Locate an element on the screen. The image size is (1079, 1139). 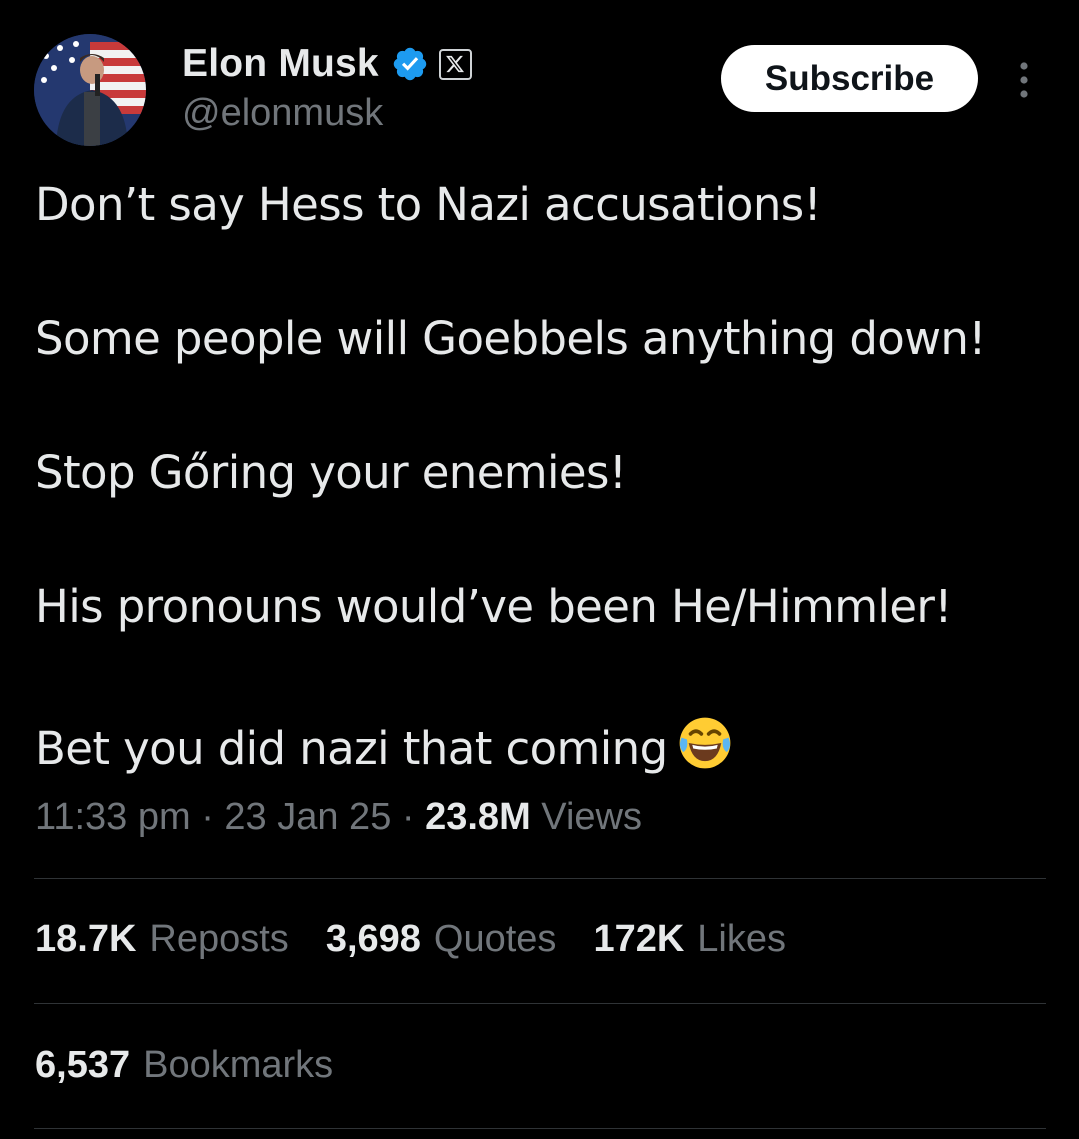
tweet-last-line: Bet you did nazi that coming is located at coordinates (384, 744).